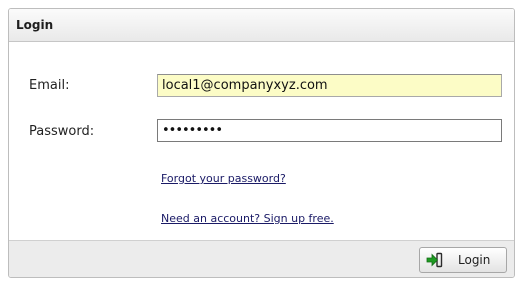  What do you see at coordinates (35, 25) in the screenshot?
I see `panel-title: Login` at bounding box center [35, 25].